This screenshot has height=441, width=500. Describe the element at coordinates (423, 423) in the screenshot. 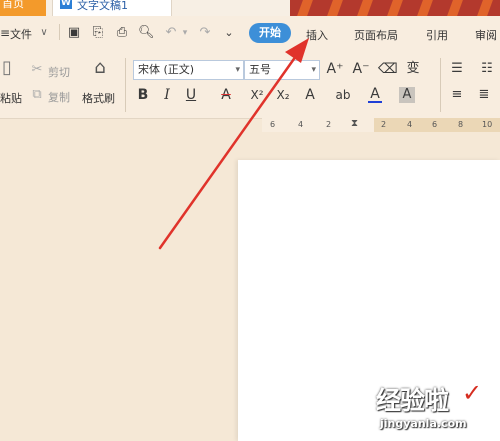

I see `watermark-url: jingyanla.com` at that location.